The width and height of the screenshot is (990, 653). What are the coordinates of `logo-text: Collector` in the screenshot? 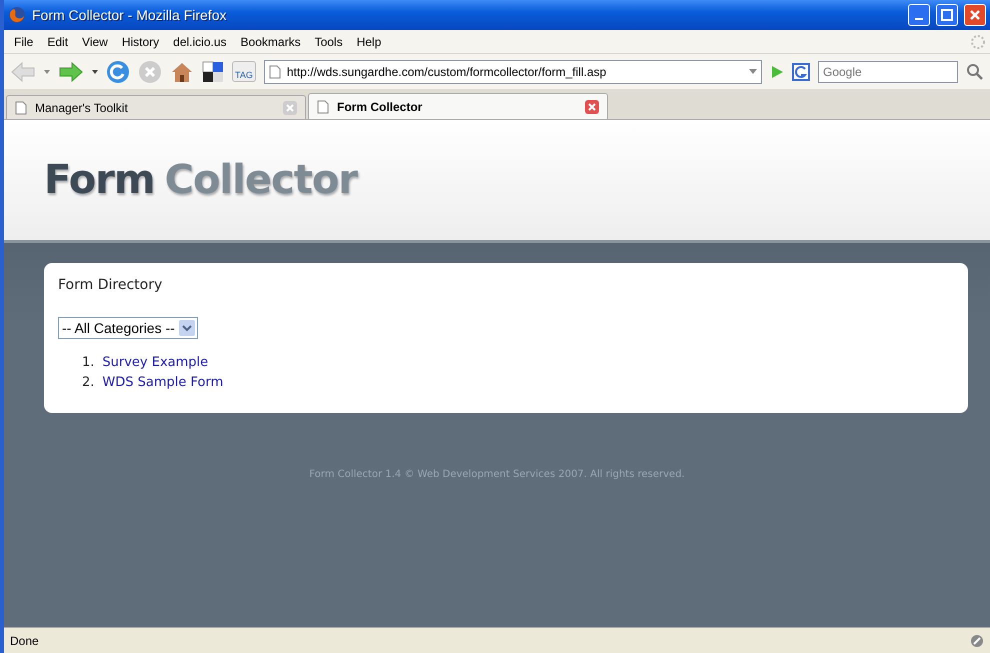 It's located at (261, 180).